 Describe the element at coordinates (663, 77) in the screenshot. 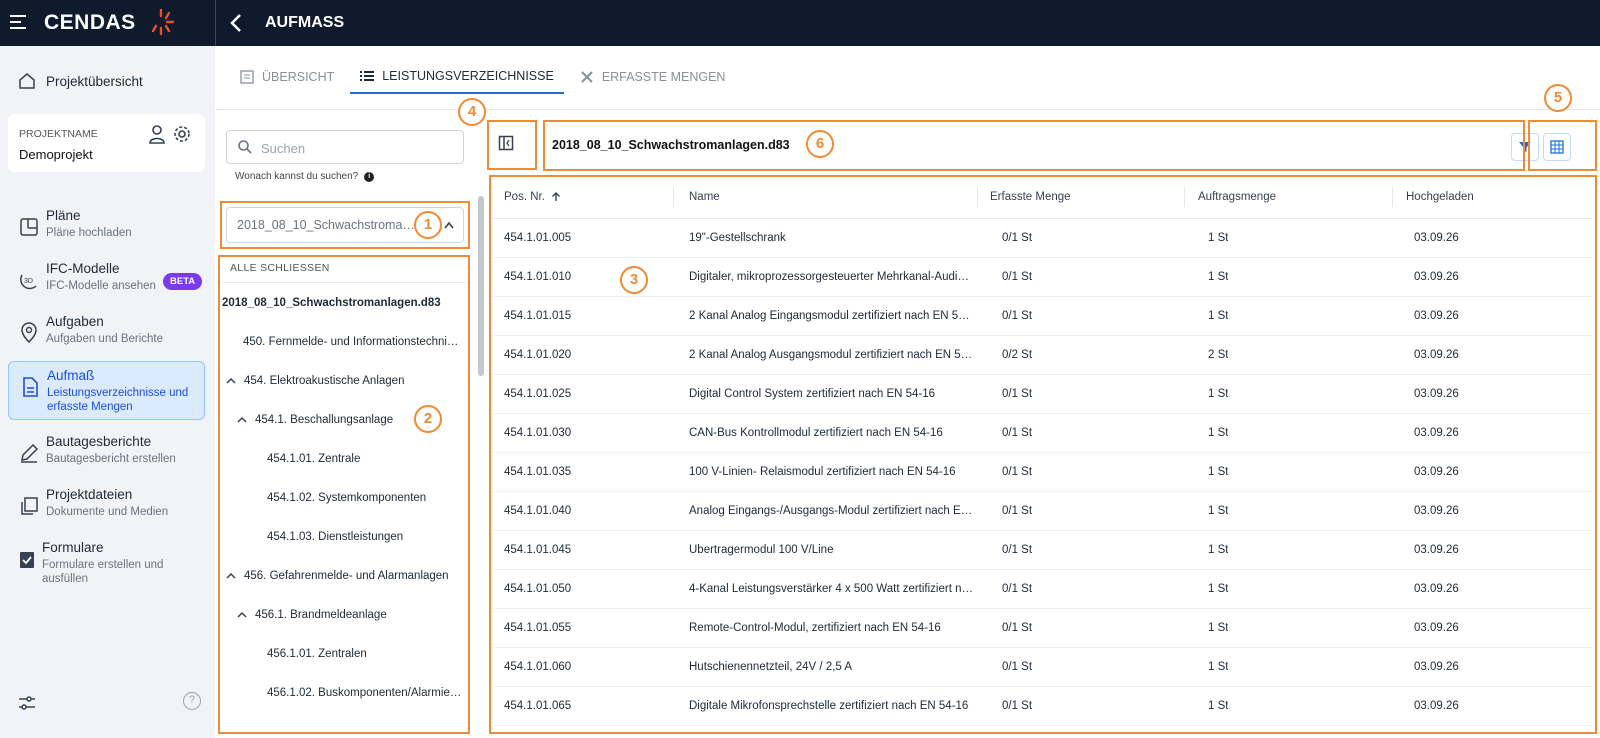

I see `tab-label: ERFASSTE MENGEN` at that location.